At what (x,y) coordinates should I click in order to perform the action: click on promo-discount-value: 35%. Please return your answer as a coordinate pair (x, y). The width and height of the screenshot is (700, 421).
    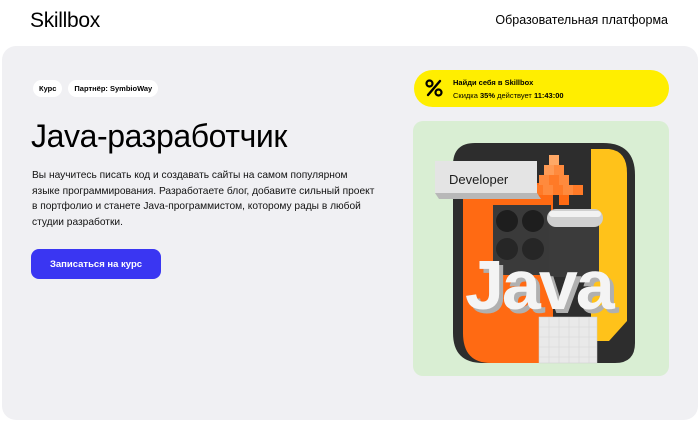
    Looking at the image, I should click on (487, 95).